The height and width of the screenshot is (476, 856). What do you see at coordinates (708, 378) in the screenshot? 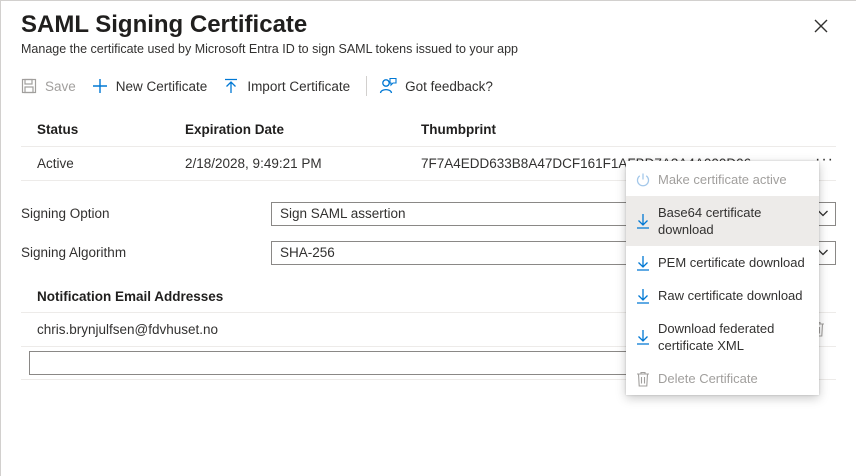
I see `menu-item-label: Delete Certificate` at bounding box center [708, 378].